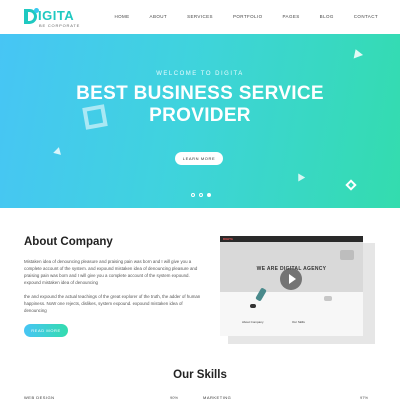 The image size is (400, 400). Describe the element at coordinates (46, 330) in the screenshot. I see `read-more-button: READ MORE` at that location.